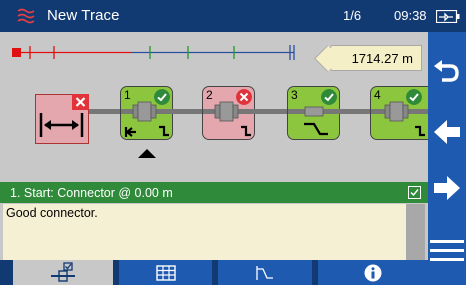 The image size is (466, 285). I want to click on event-card-3: 3, so click(314, 113).